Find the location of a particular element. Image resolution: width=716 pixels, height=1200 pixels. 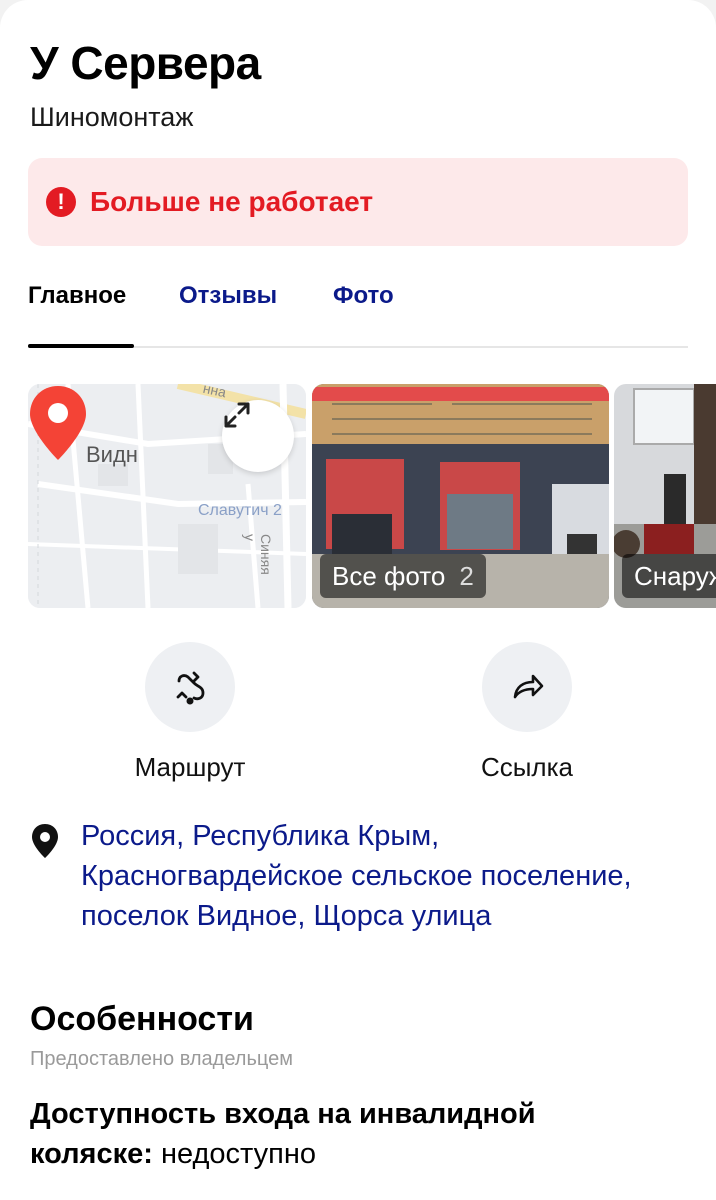

photo-all: Все фото 2 is located at coordinates (460, 496).